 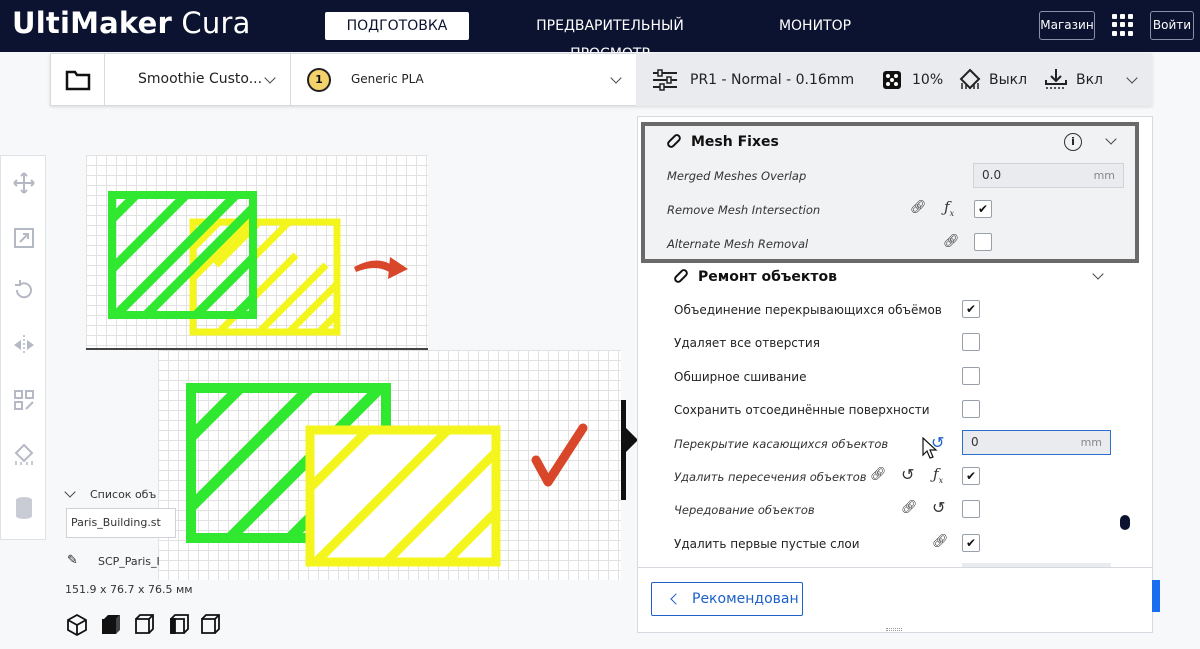 I want to click on apps-grid-icon, so click(x=1123, y=25).